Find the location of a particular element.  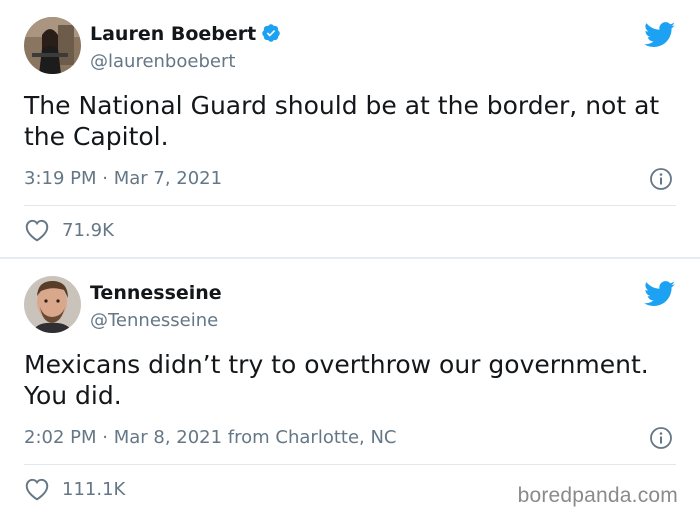

like-button: 111.1K is located at coordinates (74, 489).